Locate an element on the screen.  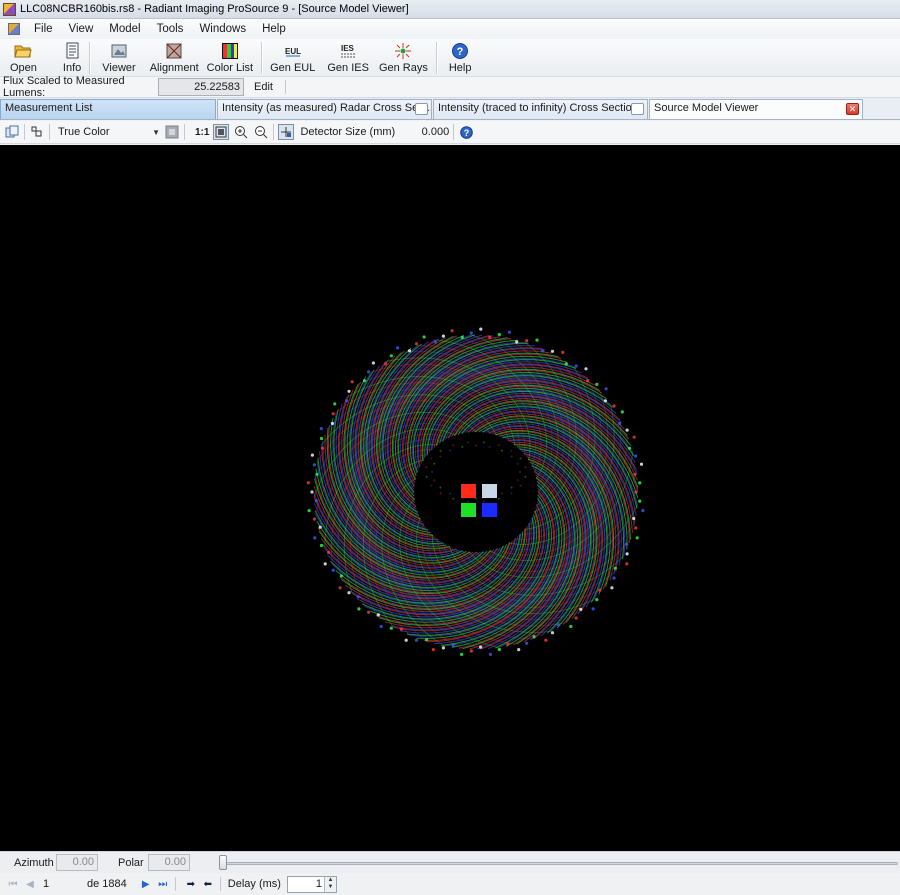
frame-slider-track is located at coordinates (560, 863).